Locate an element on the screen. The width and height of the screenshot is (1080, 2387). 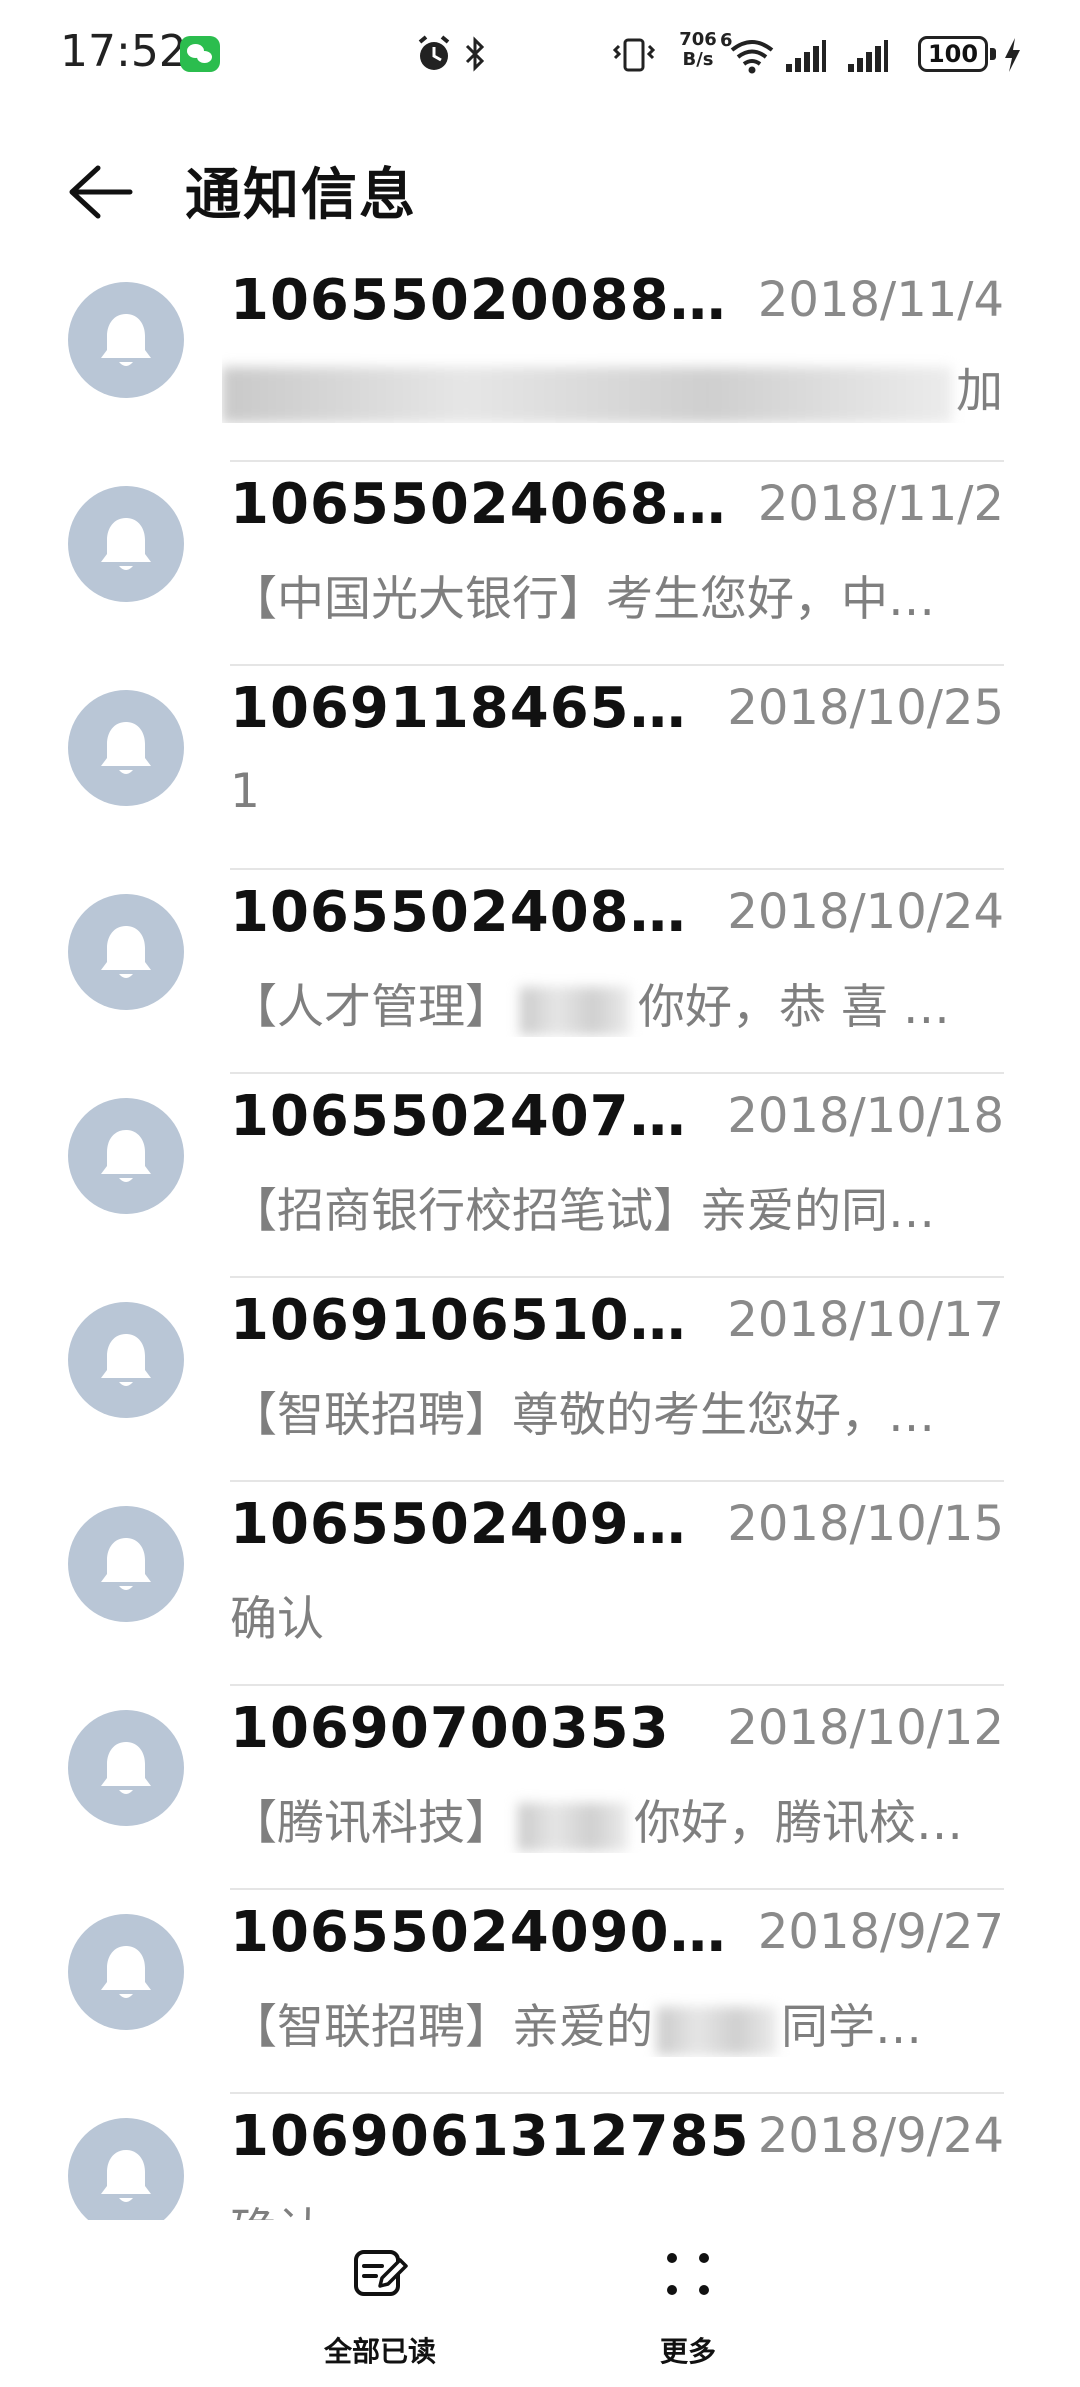
app-header: 通知信息 is located at coordinates (540, 190).